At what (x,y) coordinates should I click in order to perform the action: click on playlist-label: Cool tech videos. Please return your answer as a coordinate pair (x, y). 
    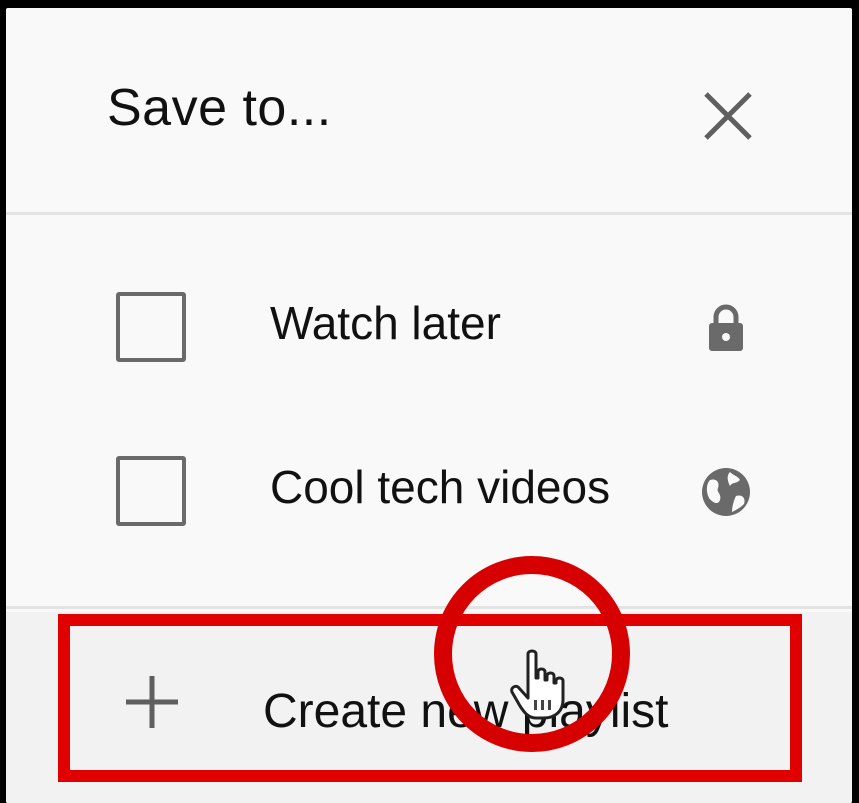
    Looking at the image, I should click on (440, 487).